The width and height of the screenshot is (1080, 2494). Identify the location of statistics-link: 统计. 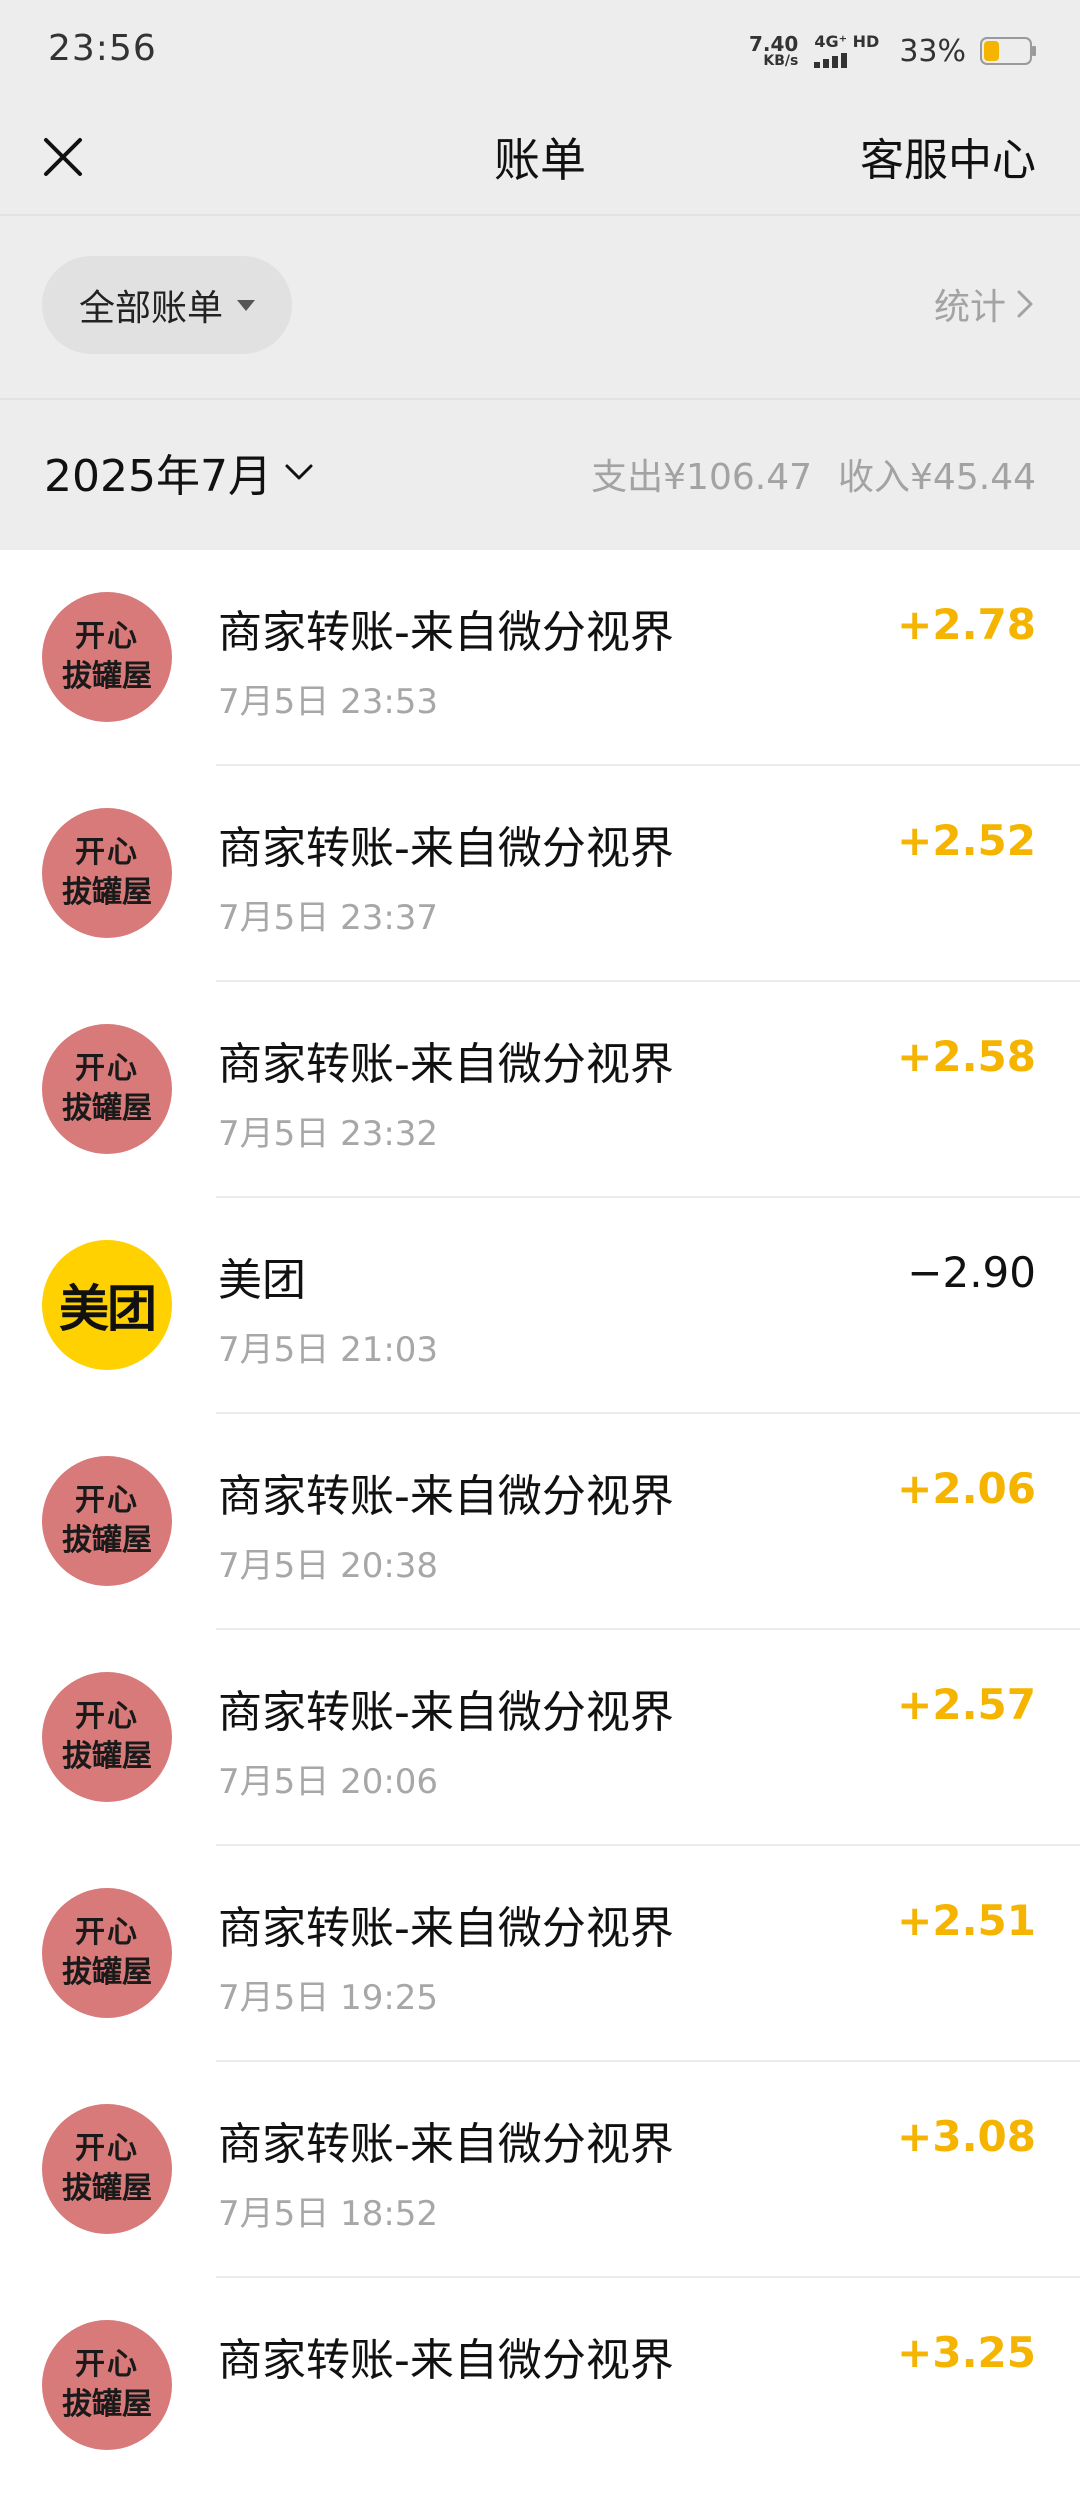
(984, 304).